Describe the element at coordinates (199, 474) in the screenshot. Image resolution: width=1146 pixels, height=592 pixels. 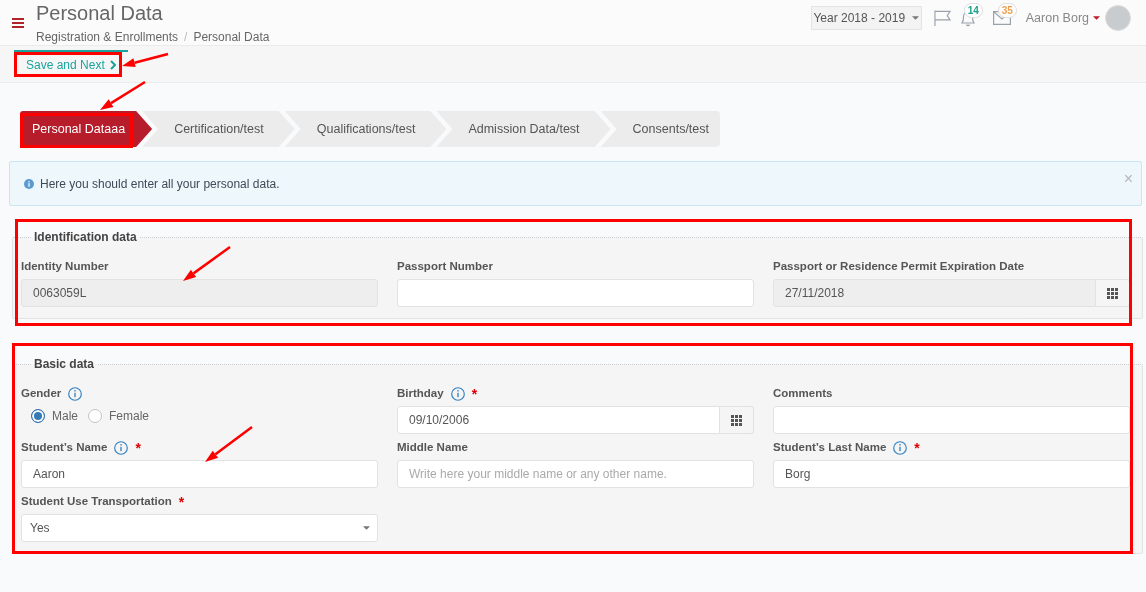
I see `text-input: Aaron` at that location.